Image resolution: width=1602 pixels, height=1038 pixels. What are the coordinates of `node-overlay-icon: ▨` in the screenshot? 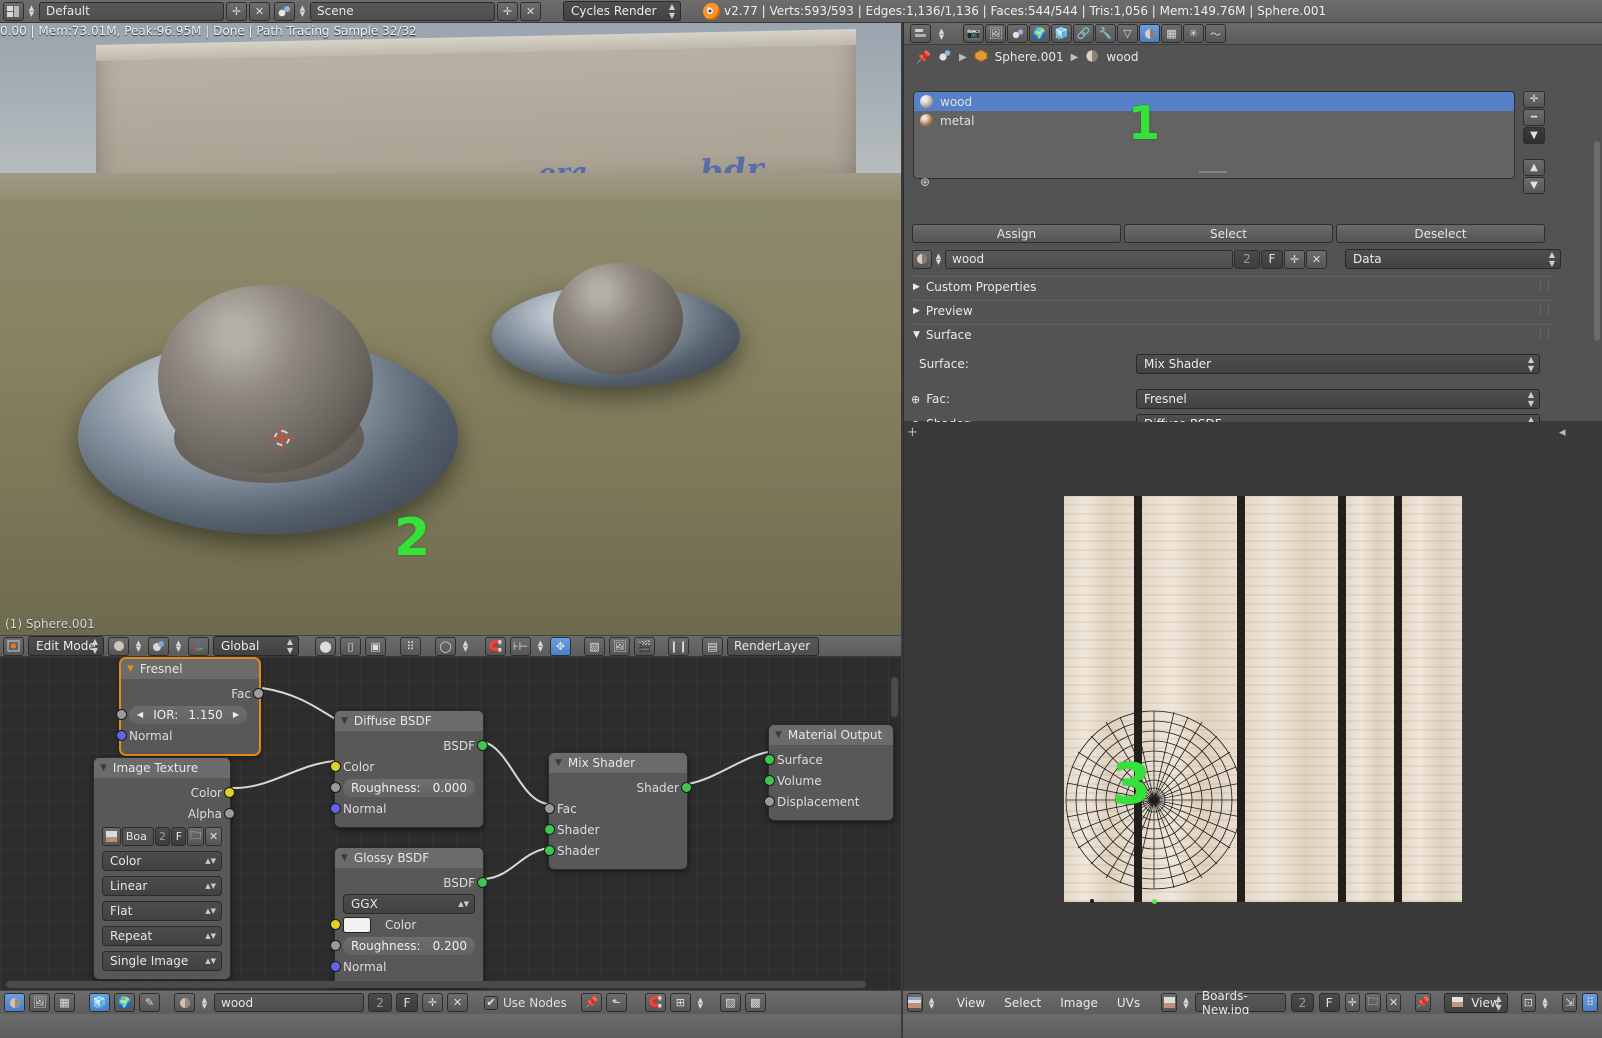 It's located at (730, 1002).